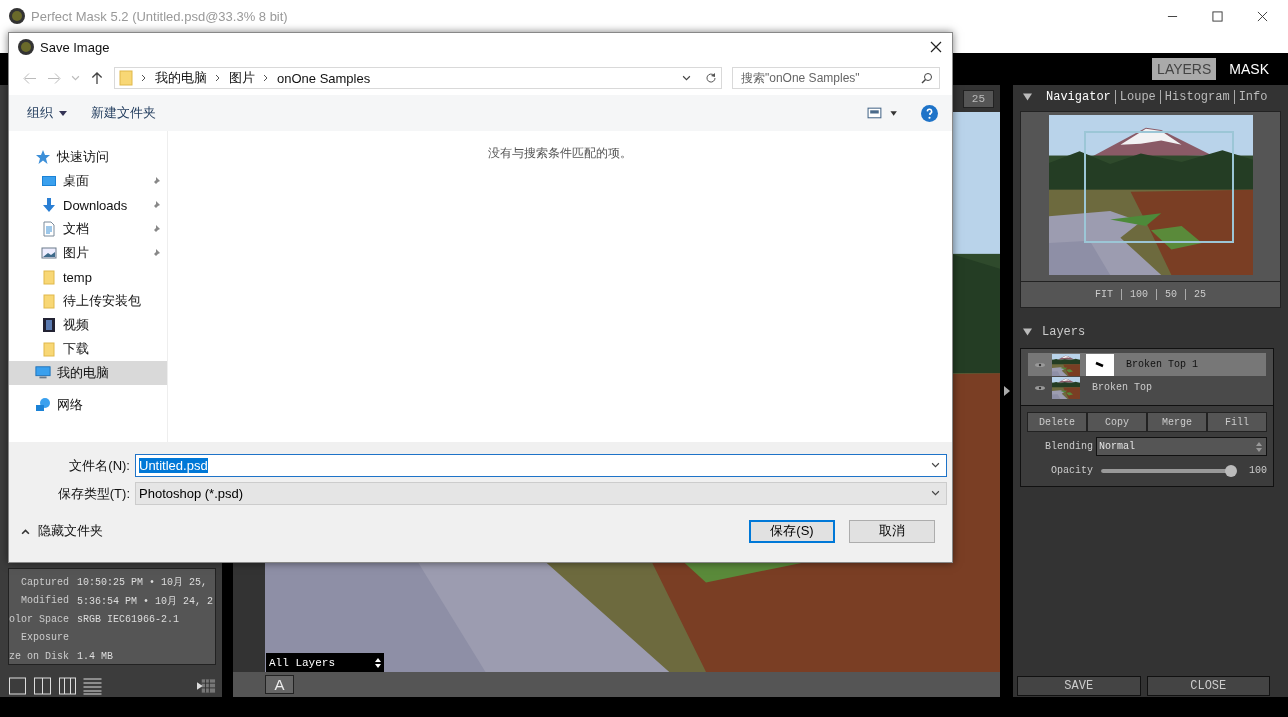 This screenshot has width=1288, height=717. What do you see at coordinates (836, 78) in the screenshot?
I see `search-field: 搜索"onOne Samples"` at bounding box center [836, 78].